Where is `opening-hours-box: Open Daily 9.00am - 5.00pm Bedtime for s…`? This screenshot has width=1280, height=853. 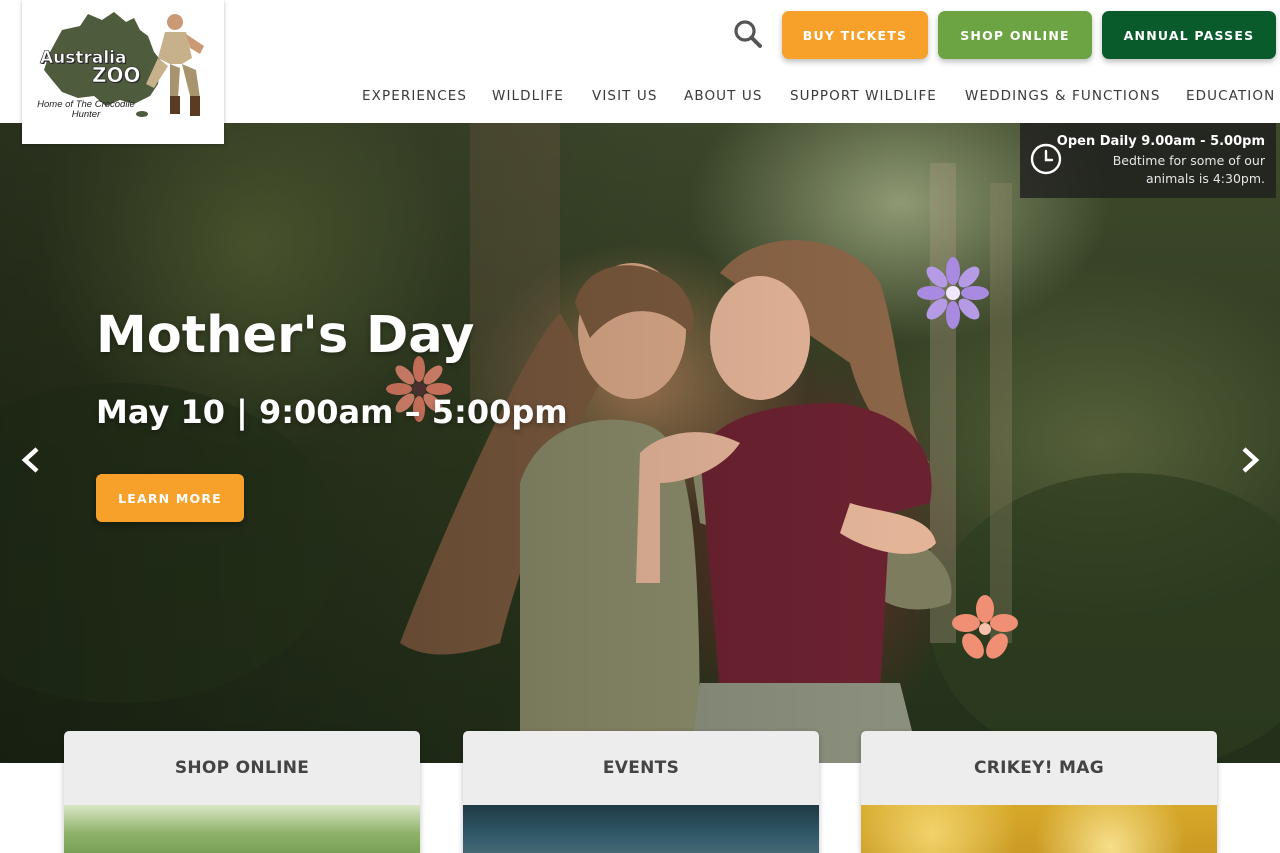
opening-hours-box: Open Daily 9.00am - 5.00pm Bedtime for s… is located at coordinates (1148, 160).